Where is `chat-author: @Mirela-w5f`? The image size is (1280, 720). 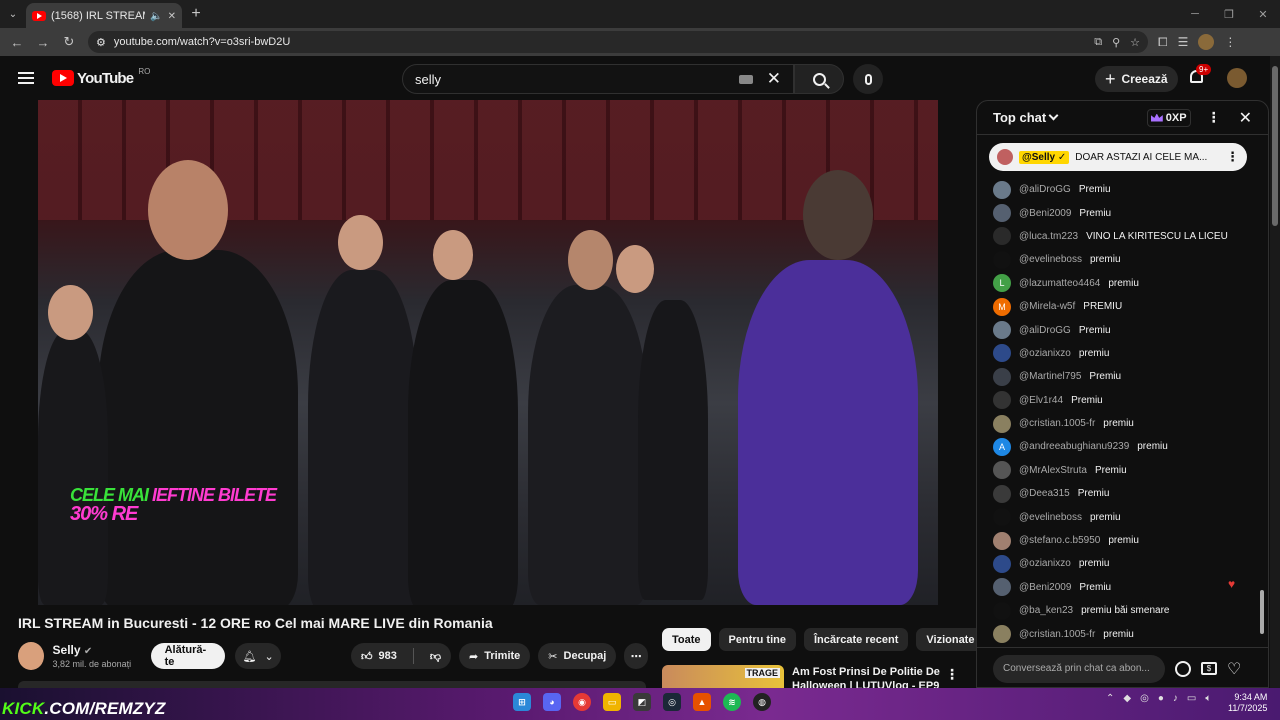 chat-author: @Mirela-w5f is located at coordinates (1047, 306).